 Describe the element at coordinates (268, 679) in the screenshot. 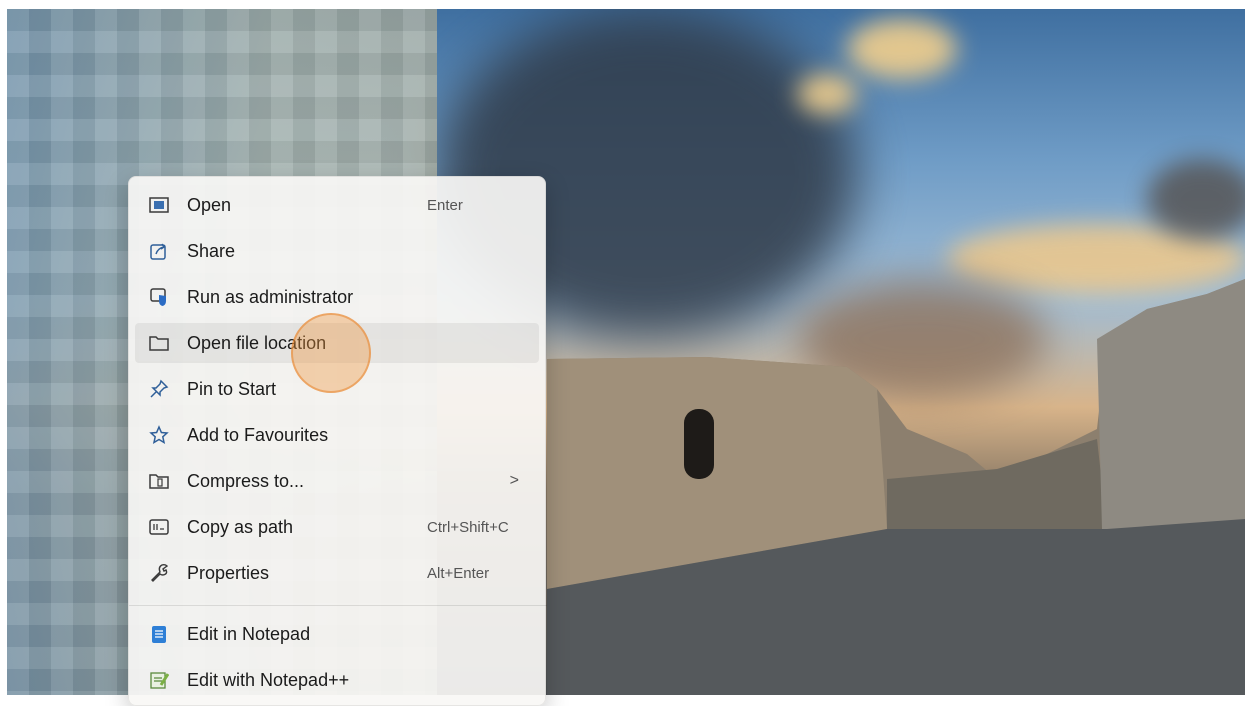

I see `menu-item-label: Edit with Notepad++` at that location.